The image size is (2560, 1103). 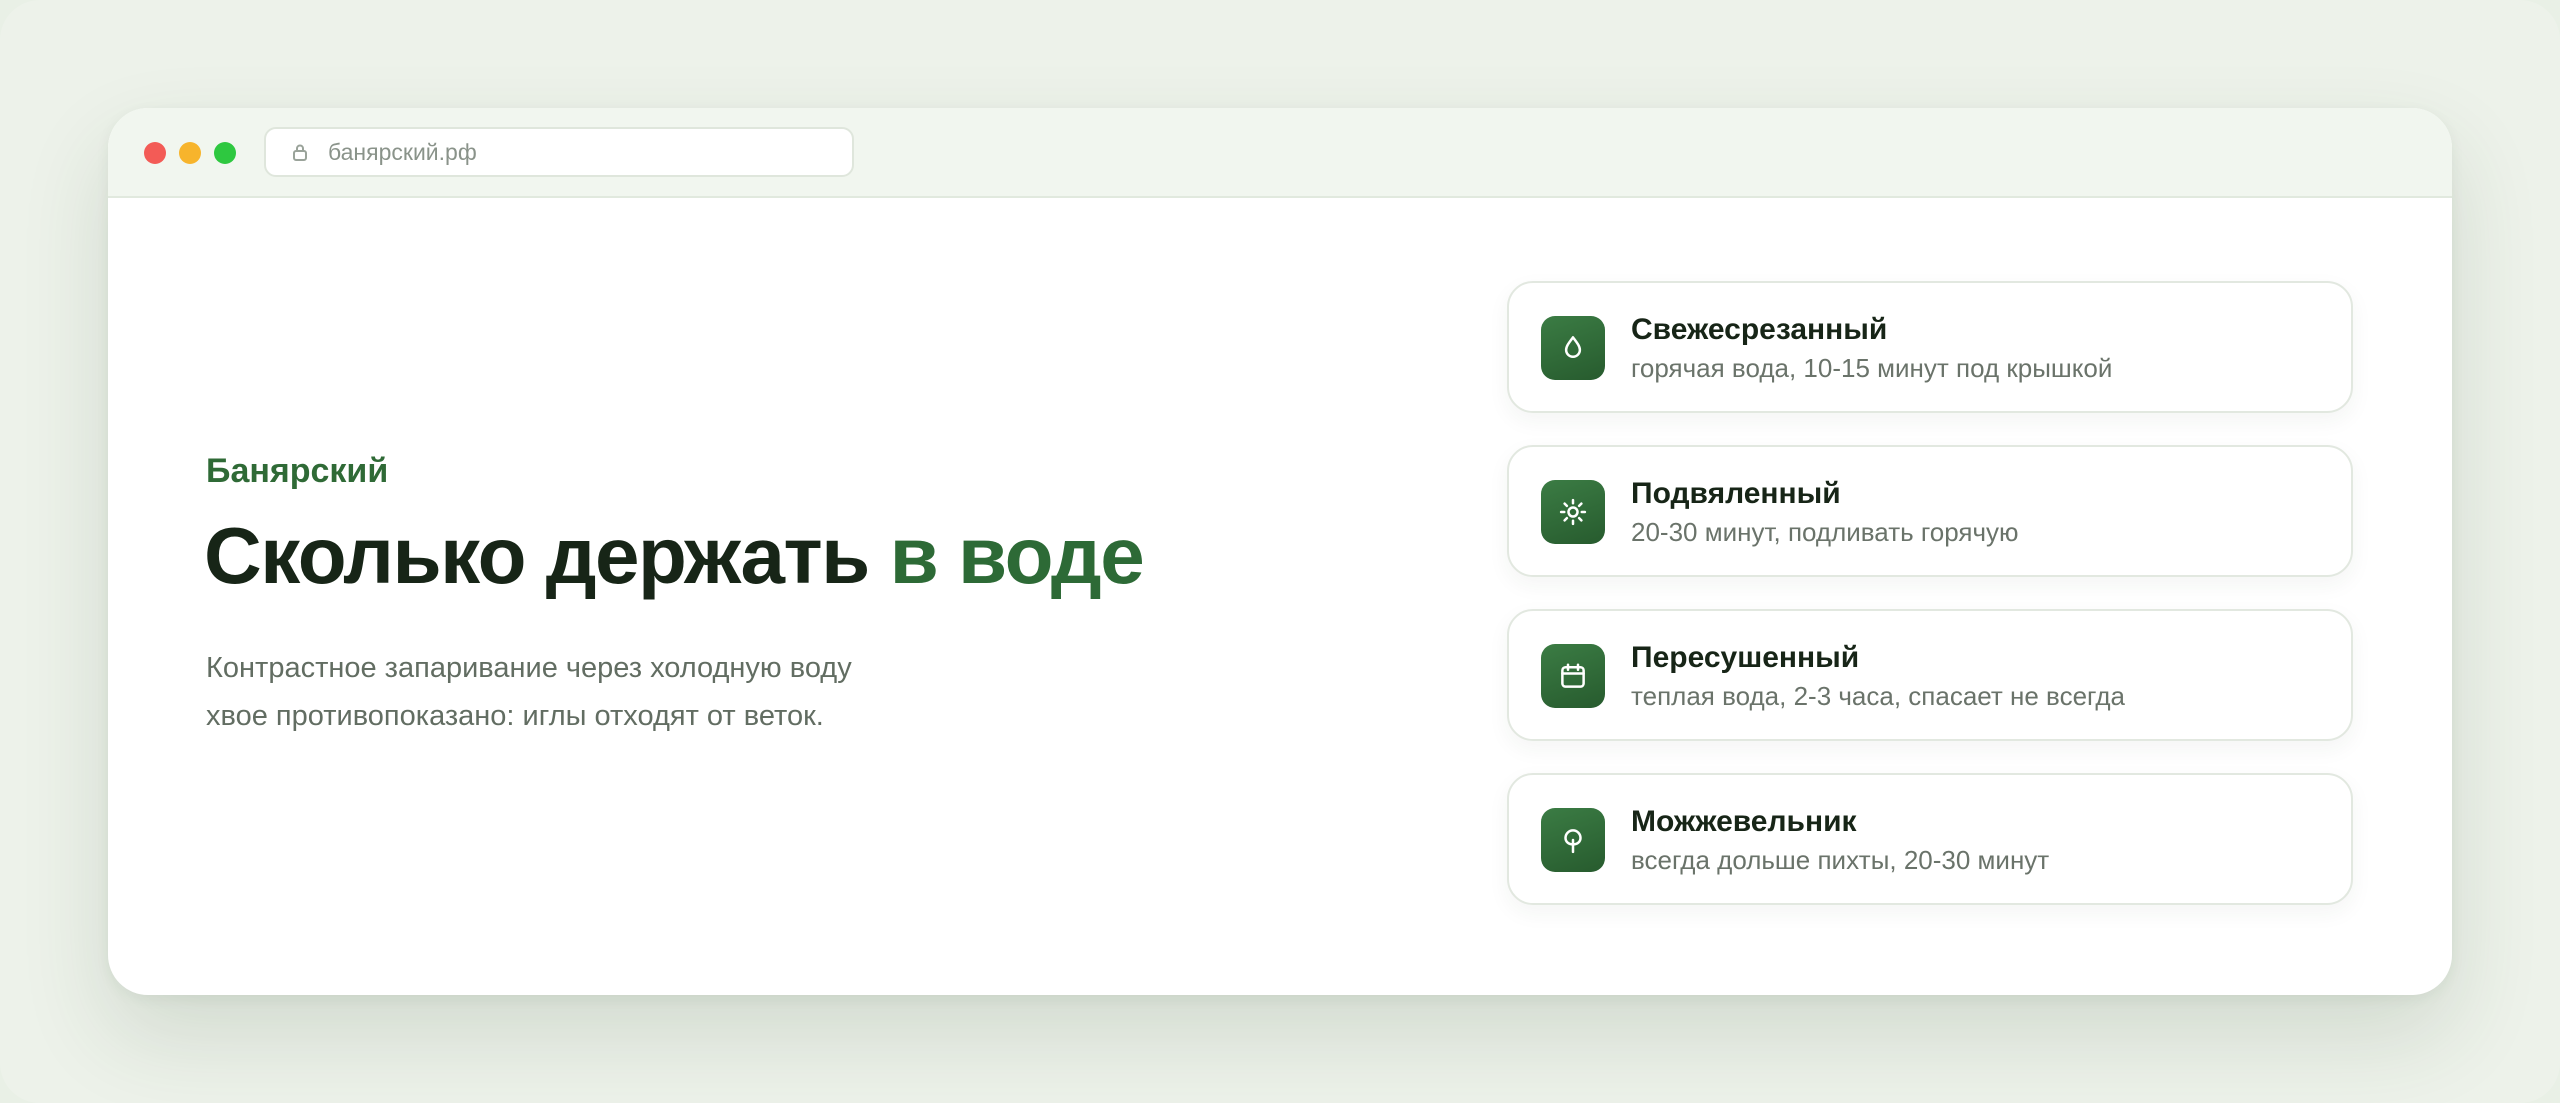 What do you see at coordinates (559, 152) in the screenshot?
I see `address-bar: банярский.рф` at bounding box center [559, 152].